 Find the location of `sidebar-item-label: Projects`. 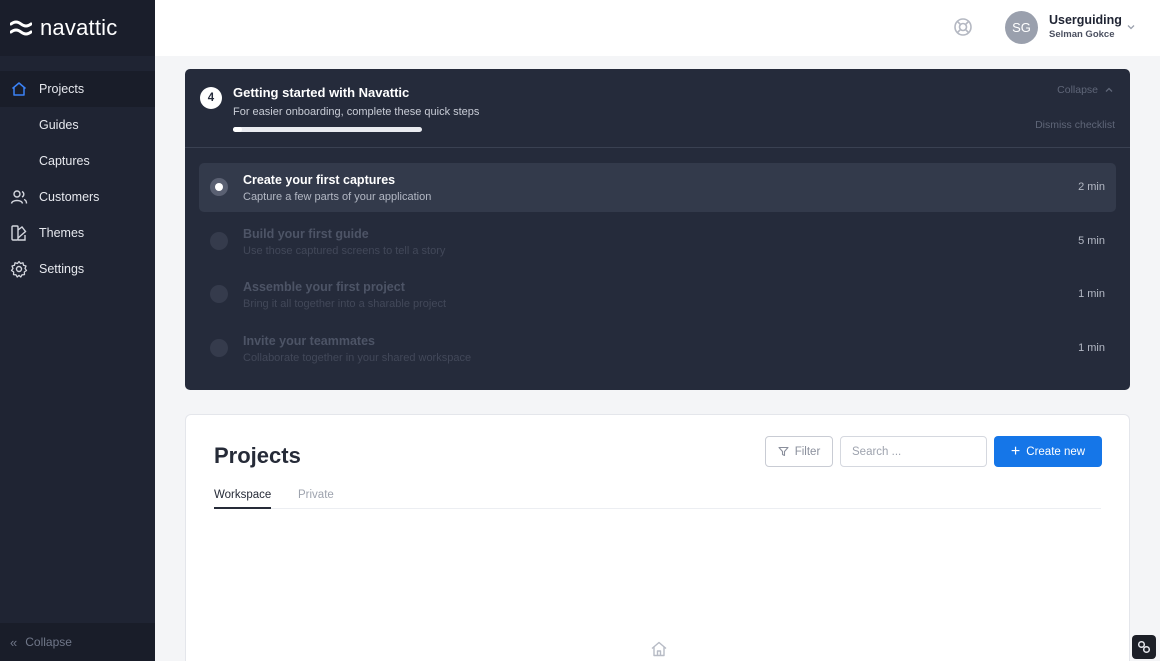

sidebar-item-label: Projects is located at coordinates (62, 89).